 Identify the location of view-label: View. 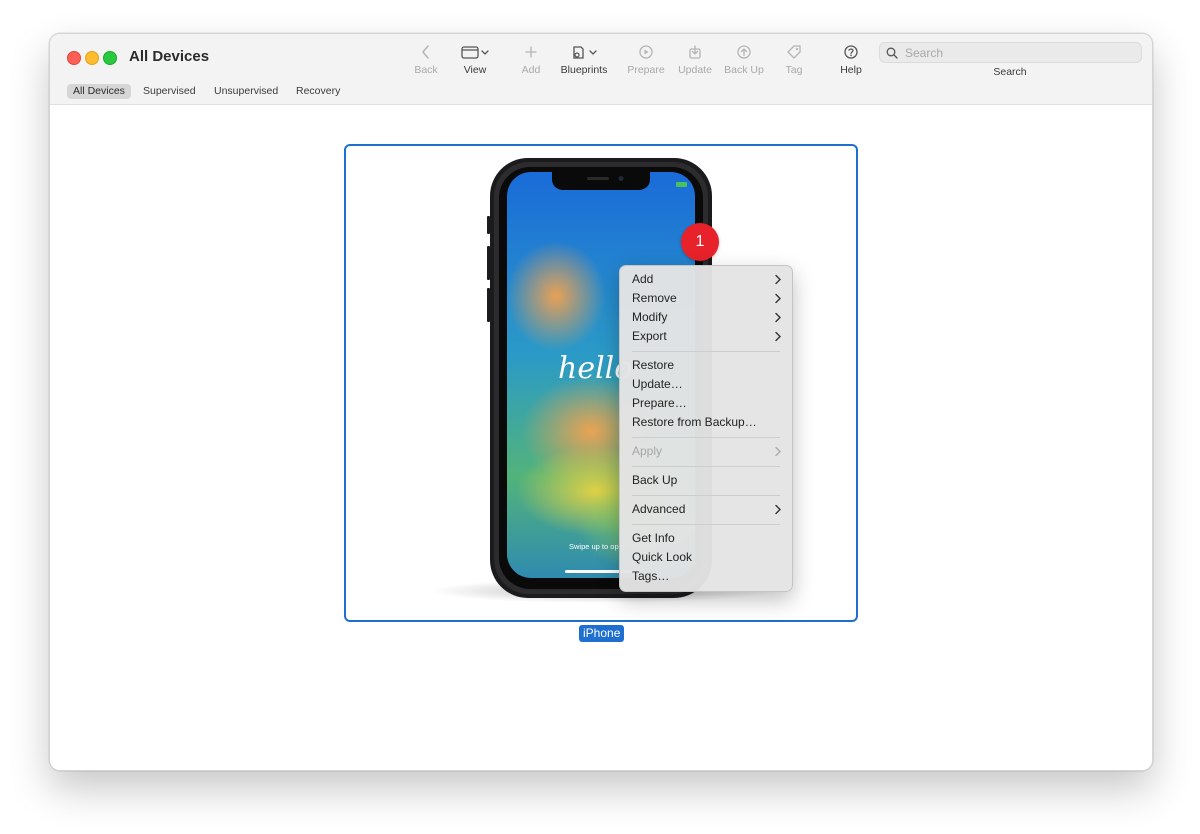
(475, 70).